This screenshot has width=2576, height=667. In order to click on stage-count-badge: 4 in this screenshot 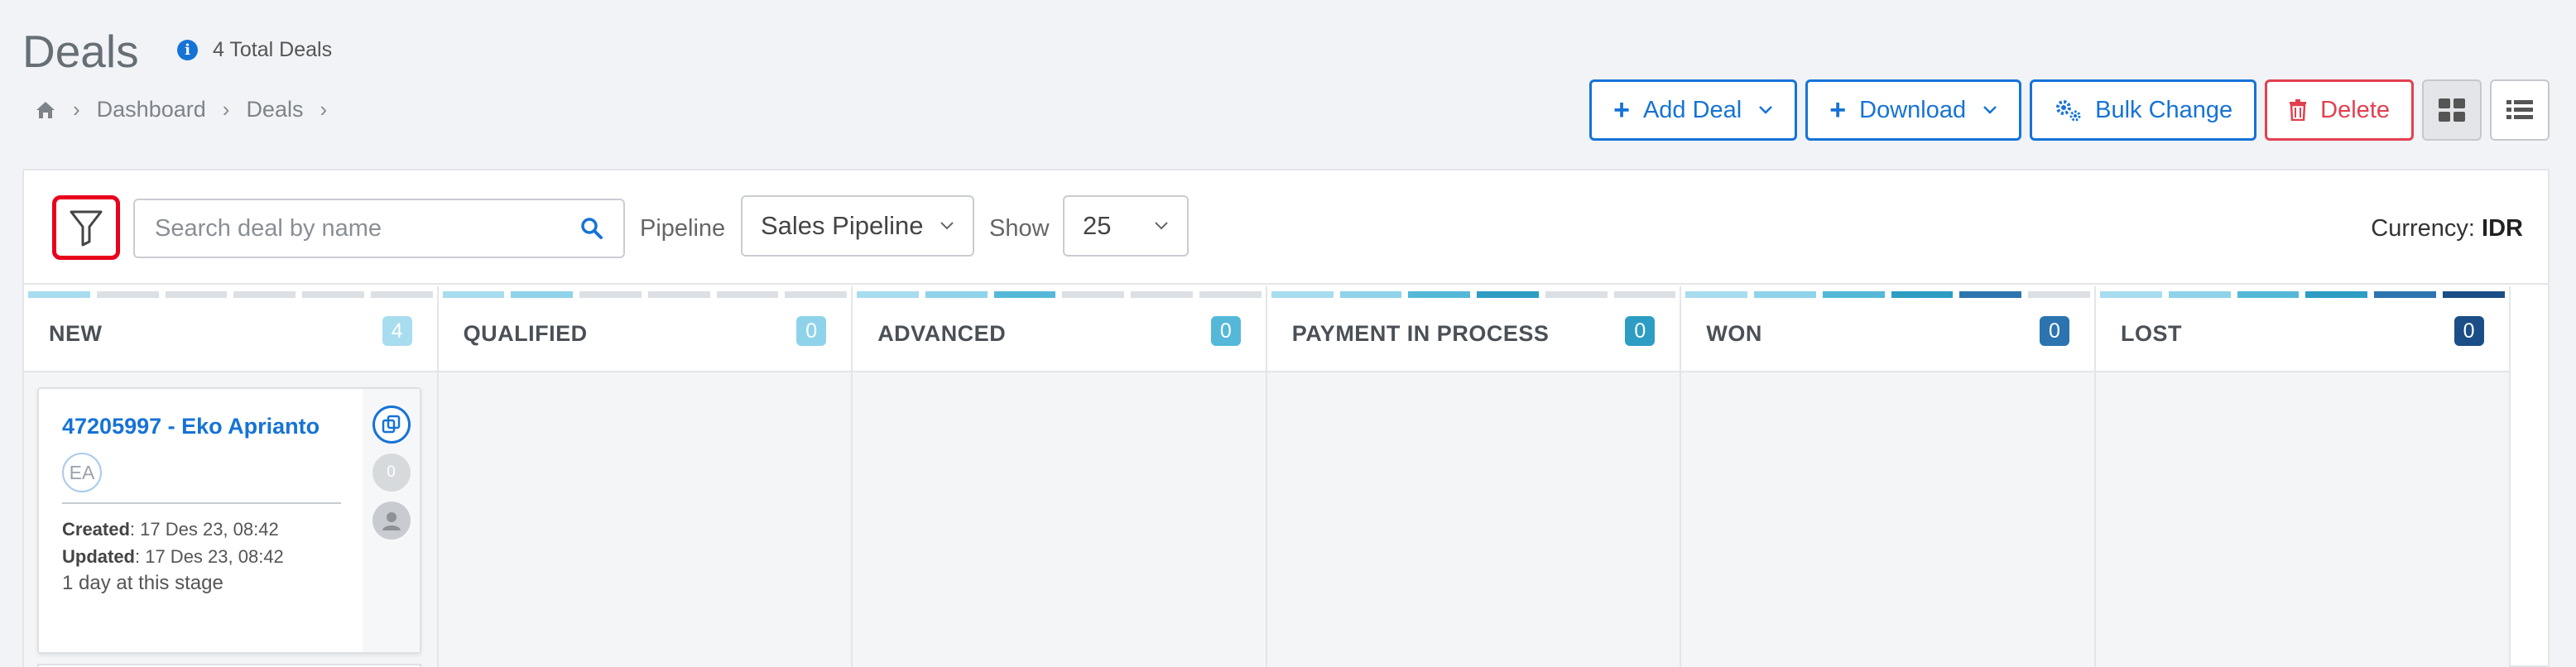, I will do `click(397, 331)`.